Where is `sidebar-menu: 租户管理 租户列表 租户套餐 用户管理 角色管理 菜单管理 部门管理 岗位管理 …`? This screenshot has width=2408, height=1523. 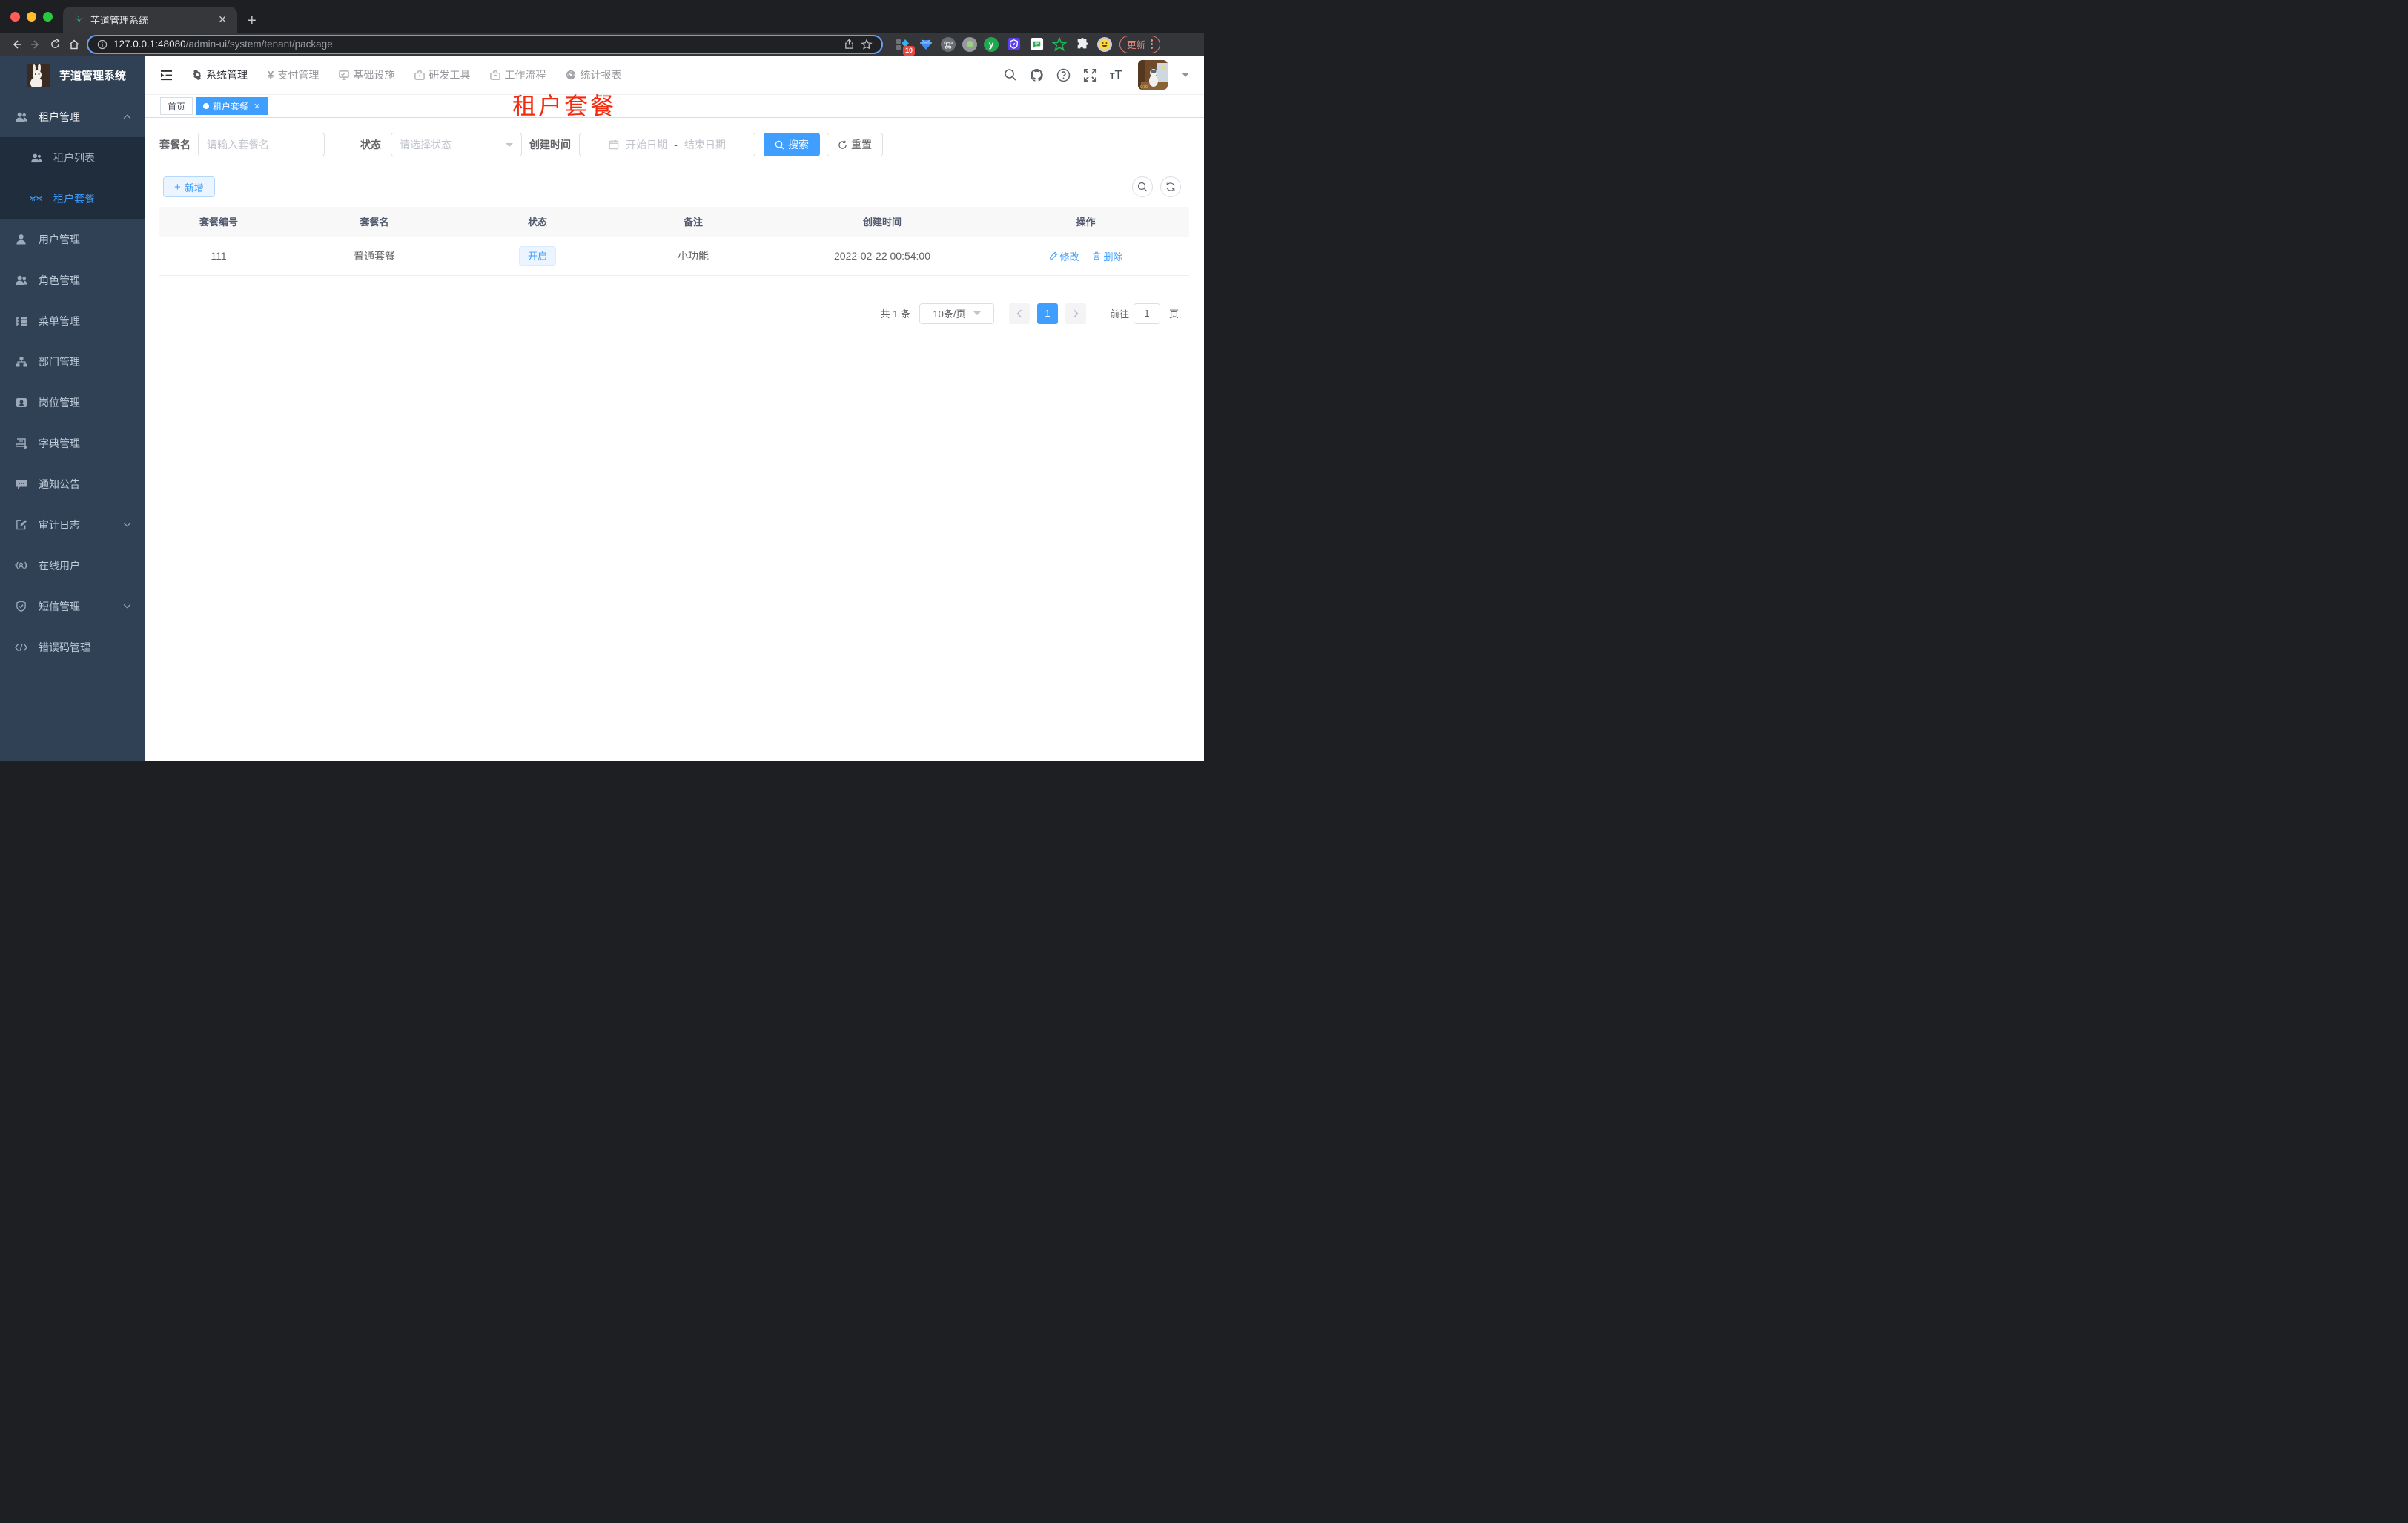
sidebar-menu: 租户管理 租户列表 租户套餐 用户管理 角色管理 菜单管理 部门管理 岗位管理 … is located at coordinates (72, 381).